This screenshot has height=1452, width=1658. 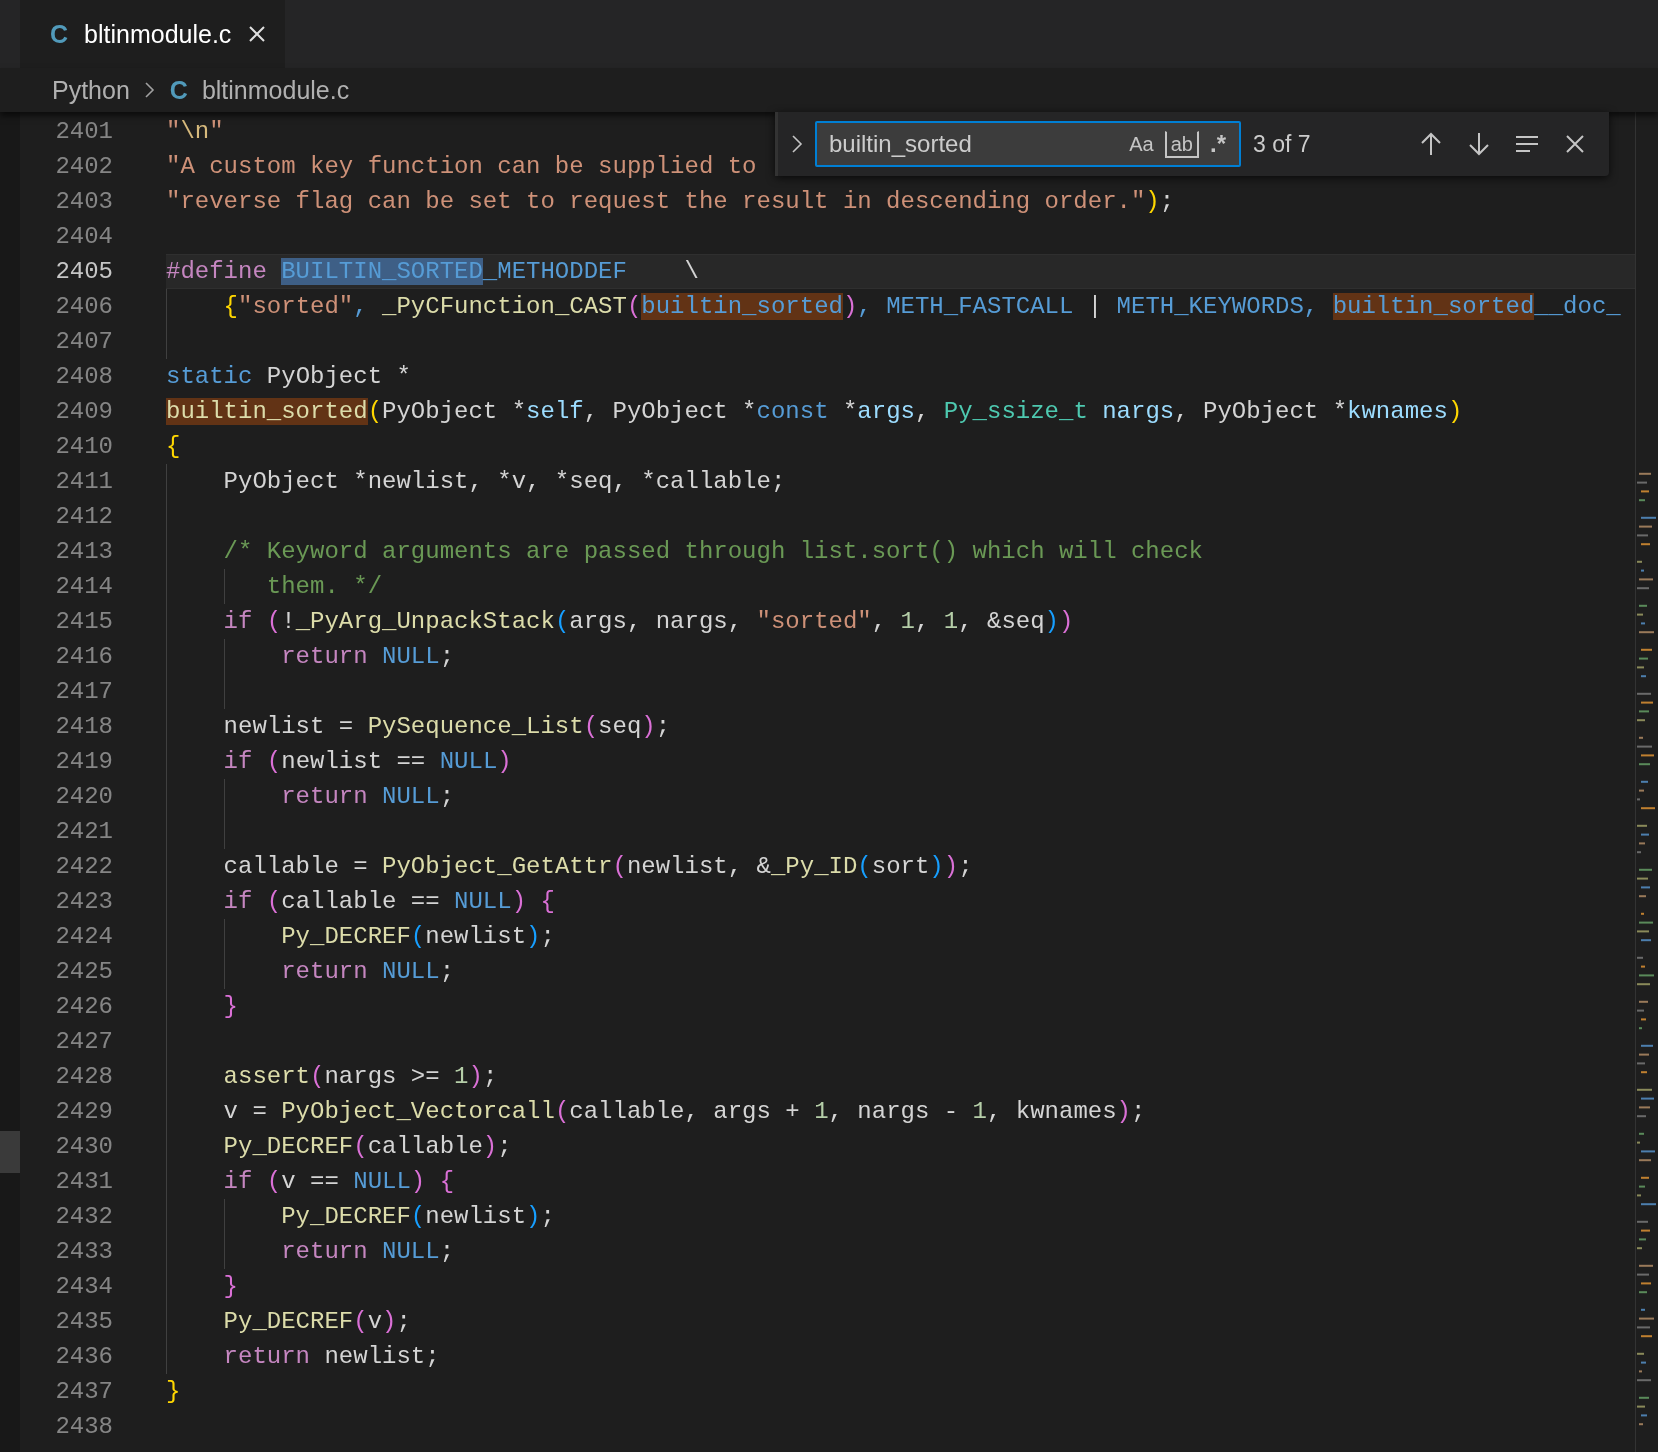 I want to click on line-number: 2425, so click(x=84, y=971).